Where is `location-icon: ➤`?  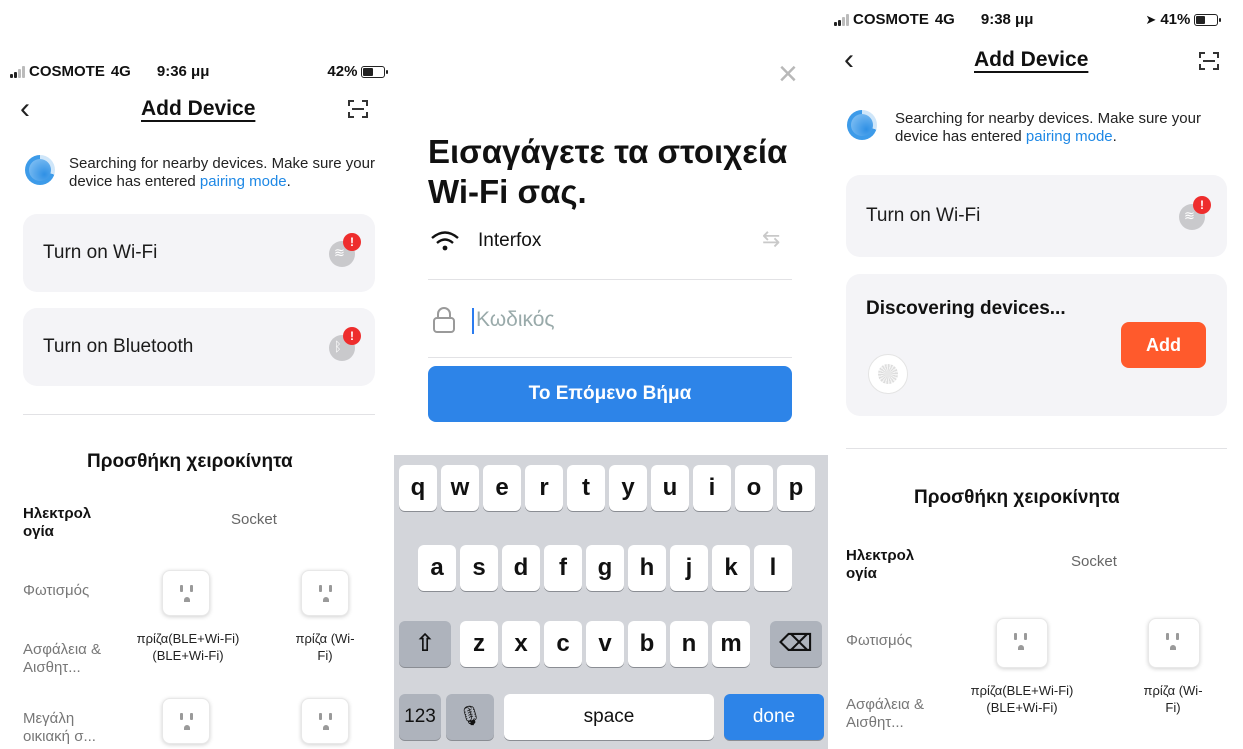
location-icon: ➤ is located at coordinates (1151, 19).